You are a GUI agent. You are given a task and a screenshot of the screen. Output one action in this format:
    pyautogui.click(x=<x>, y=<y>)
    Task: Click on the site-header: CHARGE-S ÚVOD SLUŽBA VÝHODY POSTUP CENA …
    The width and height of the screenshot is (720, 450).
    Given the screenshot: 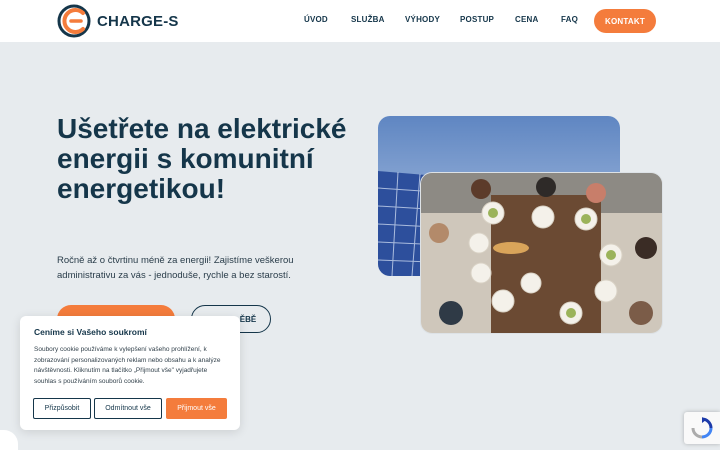 What is the action you would take?
    pyautogui.click(x=360, y=21)
    